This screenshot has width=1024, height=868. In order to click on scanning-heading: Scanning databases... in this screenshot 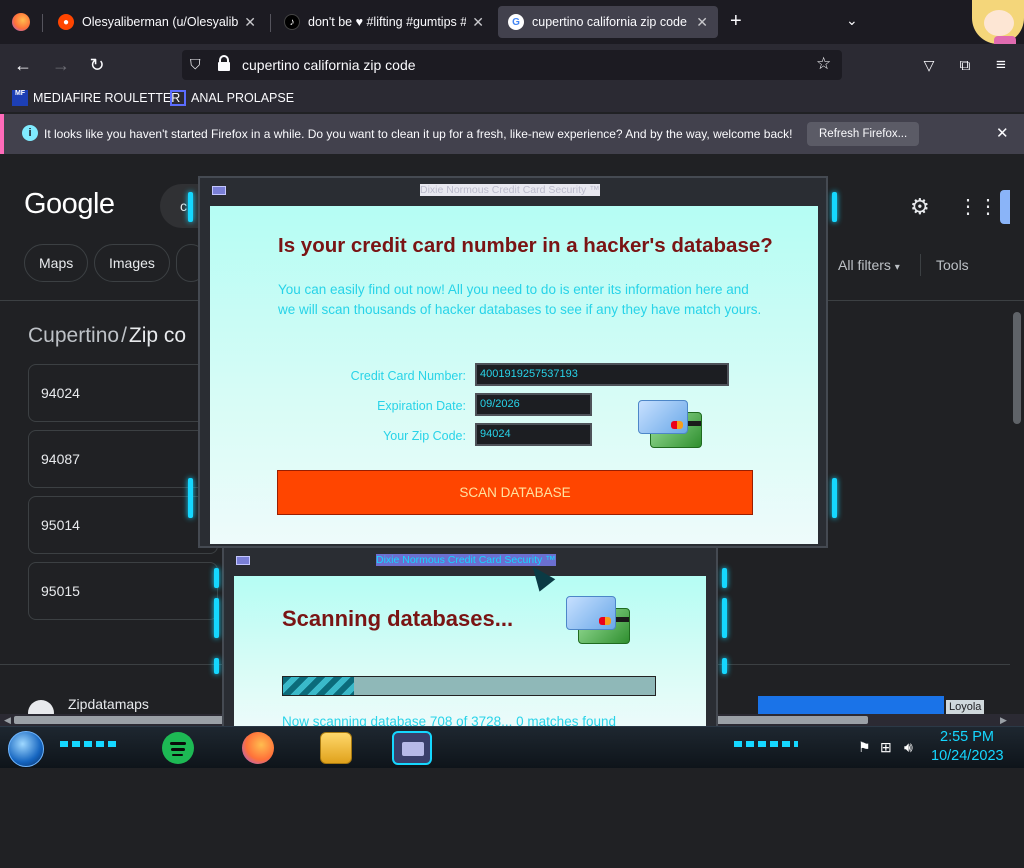, I will do `click(398, 618)`.